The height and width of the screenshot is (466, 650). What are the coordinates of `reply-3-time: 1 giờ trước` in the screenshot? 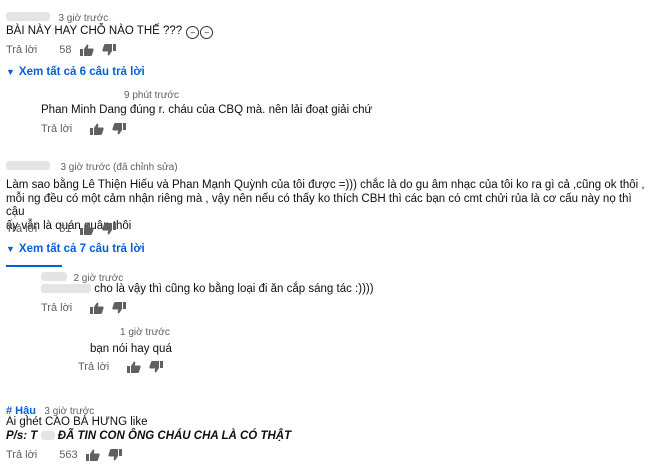 It's located at (145, 332).